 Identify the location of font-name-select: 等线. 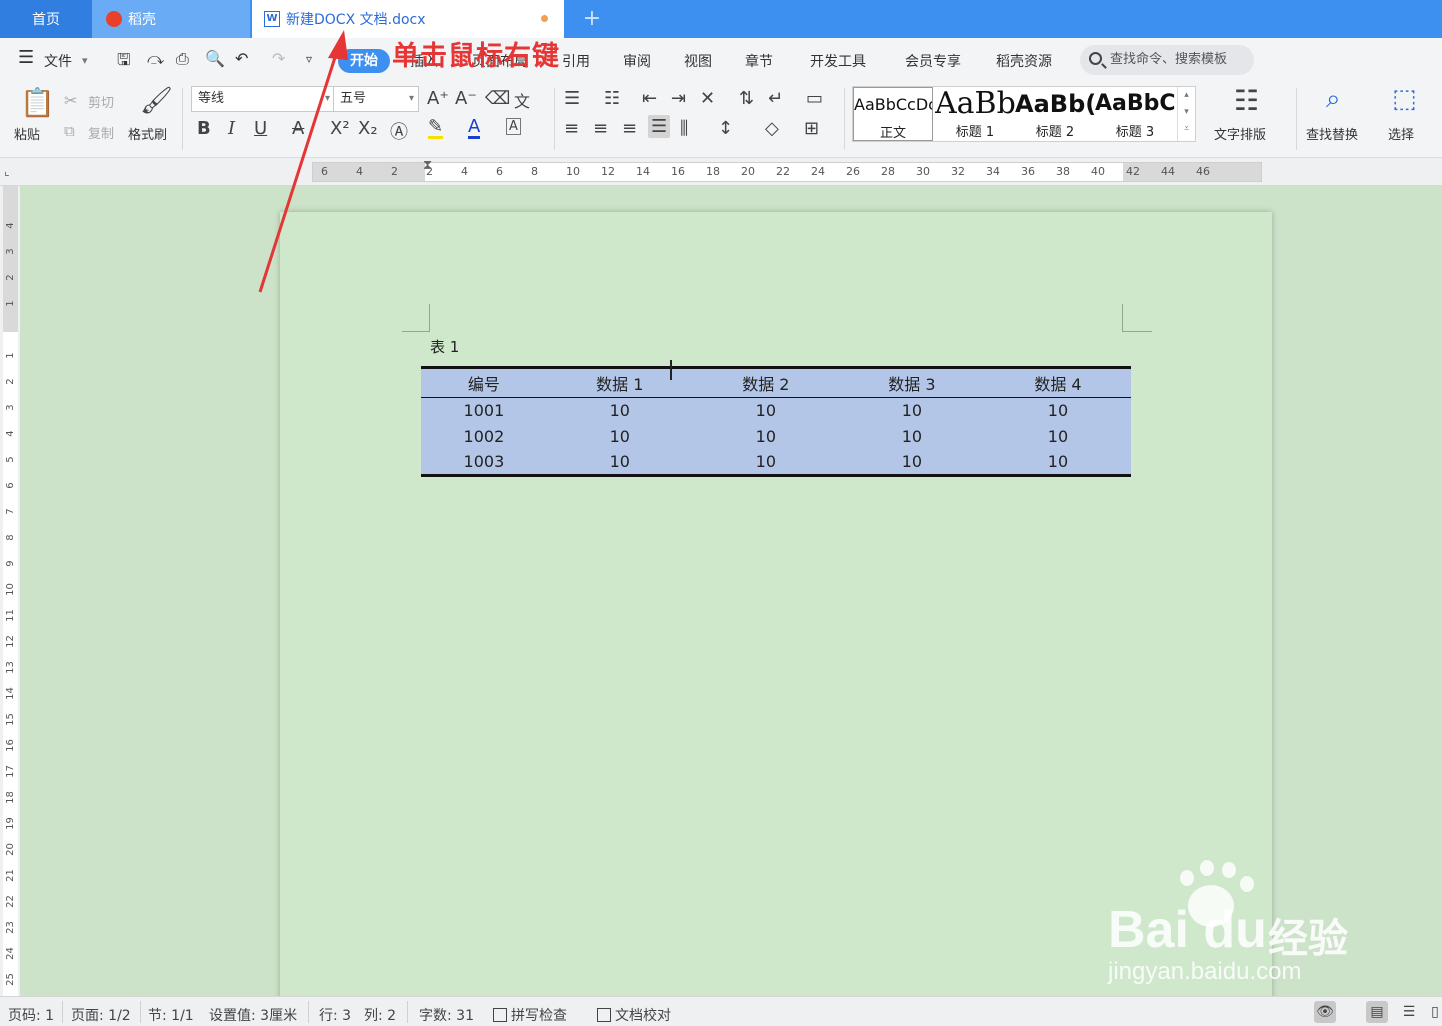
(263, 99).